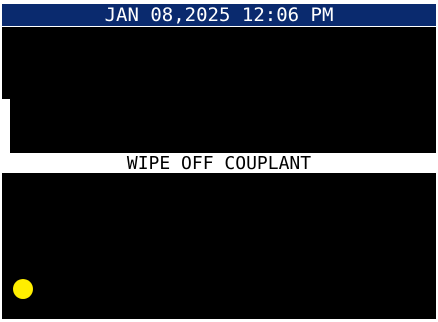  Describe the element at coordinates (6, 63) in the screenshot. I see `top-panel-edge` at that location.